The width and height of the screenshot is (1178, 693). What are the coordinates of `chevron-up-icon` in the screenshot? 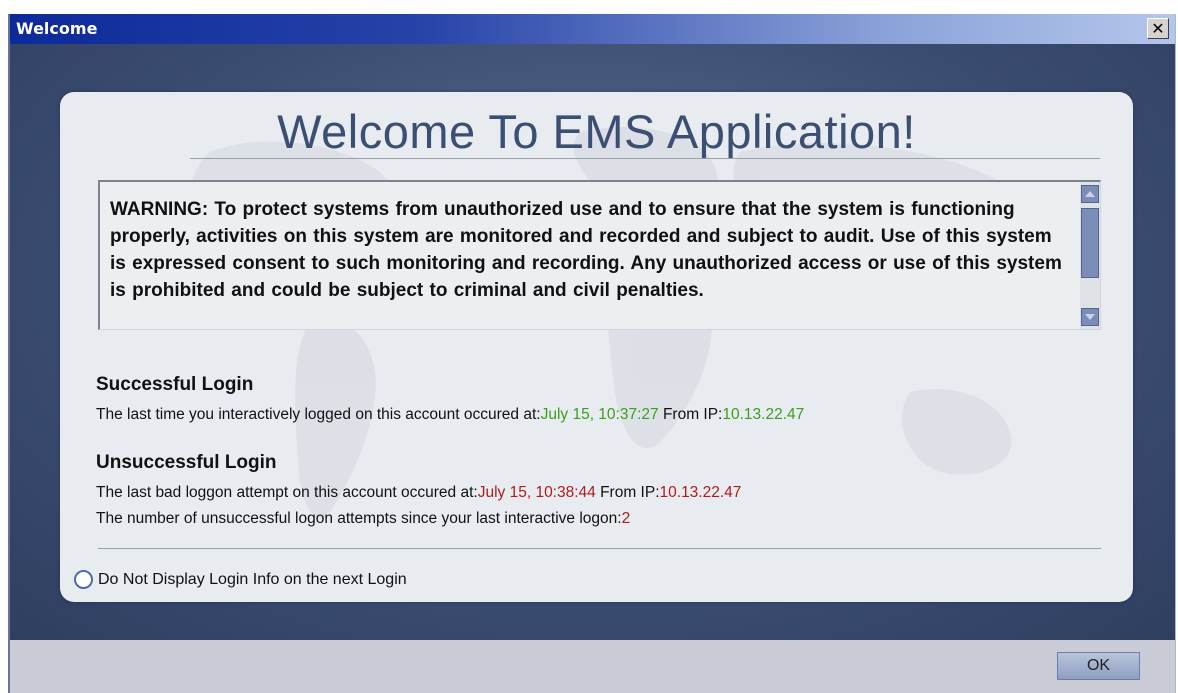 It's located at (1090, 194).